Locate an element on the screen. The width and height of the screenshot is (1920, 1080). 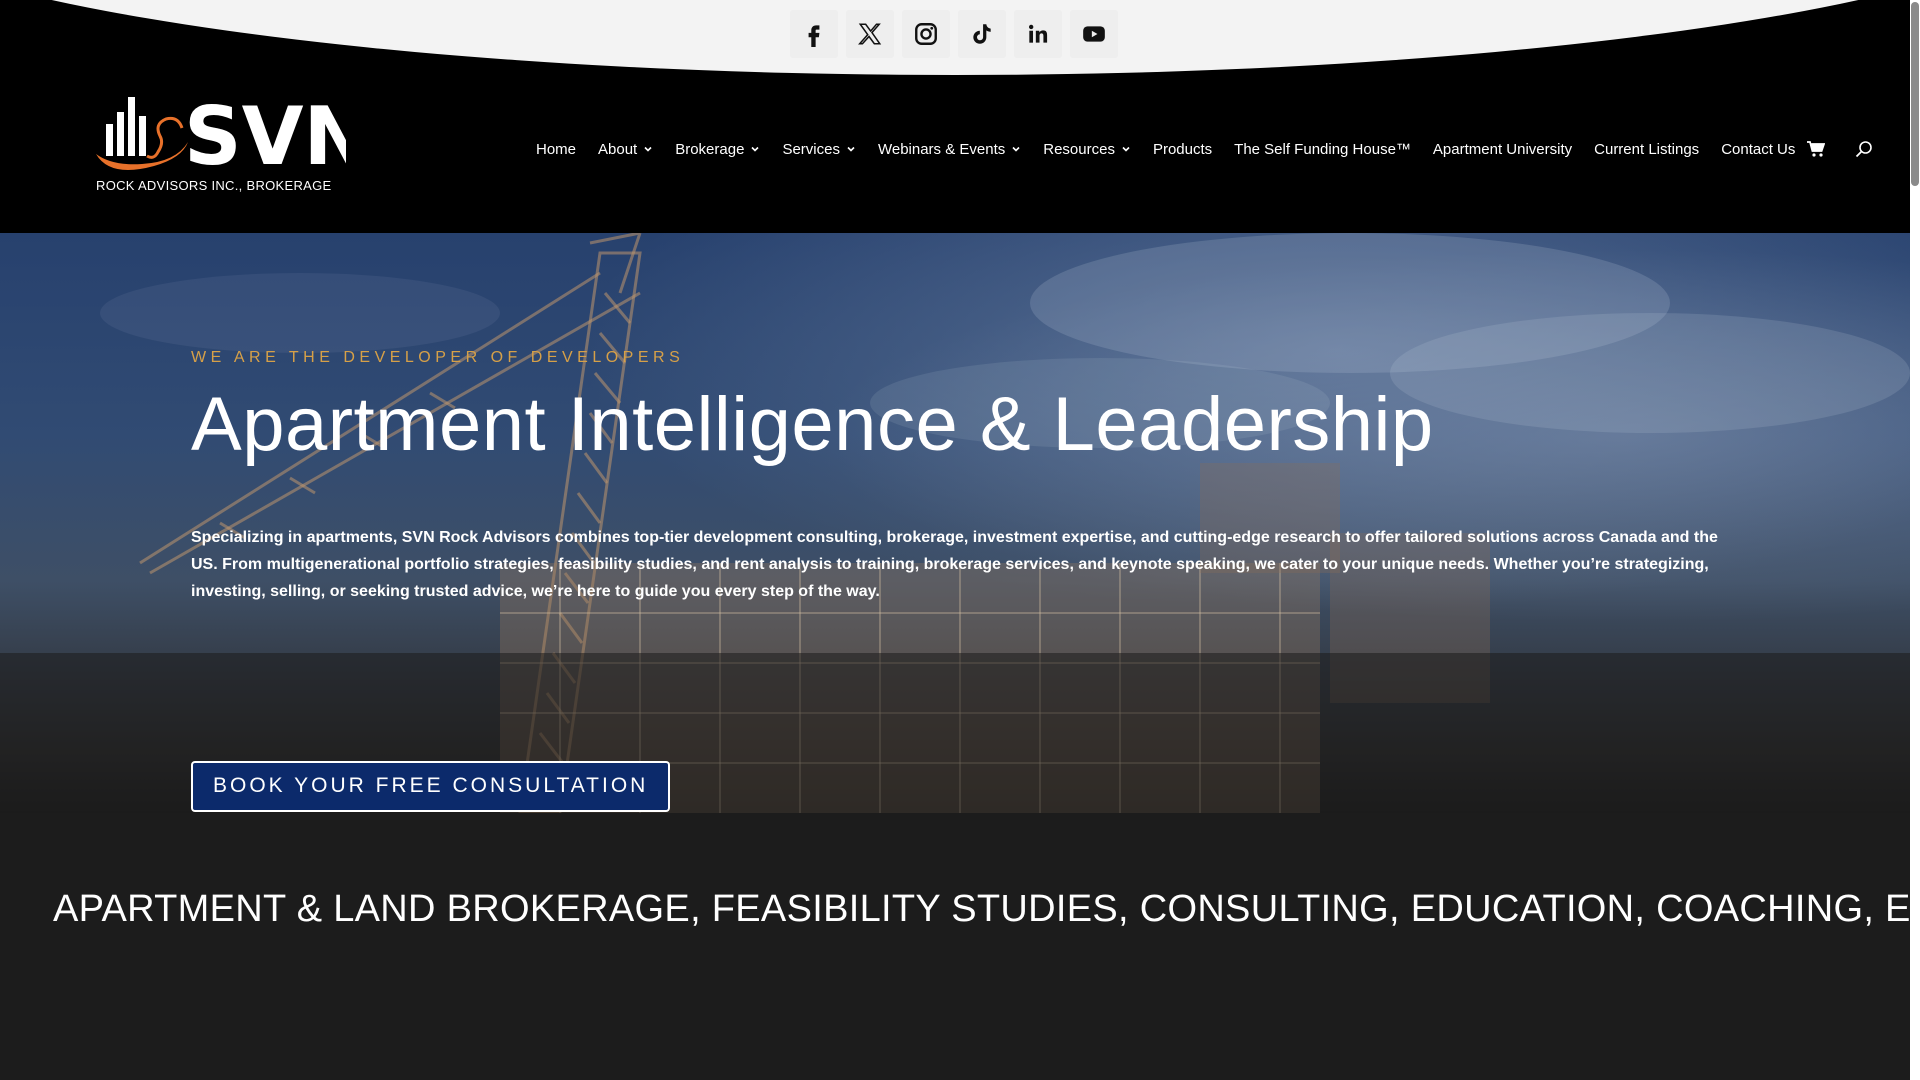
youtube-icon is located at coordinates (1094, 34).